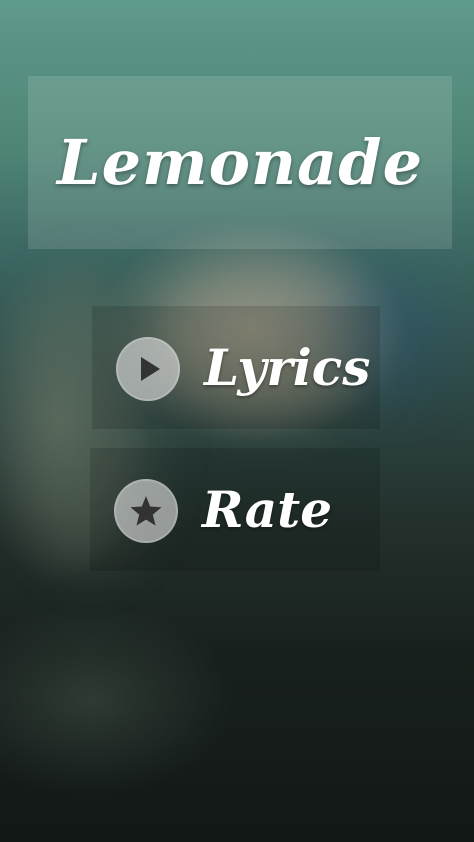 The image size is (474, 842). I want to click on lyrics-label: Lyrics, so click(287, 367).